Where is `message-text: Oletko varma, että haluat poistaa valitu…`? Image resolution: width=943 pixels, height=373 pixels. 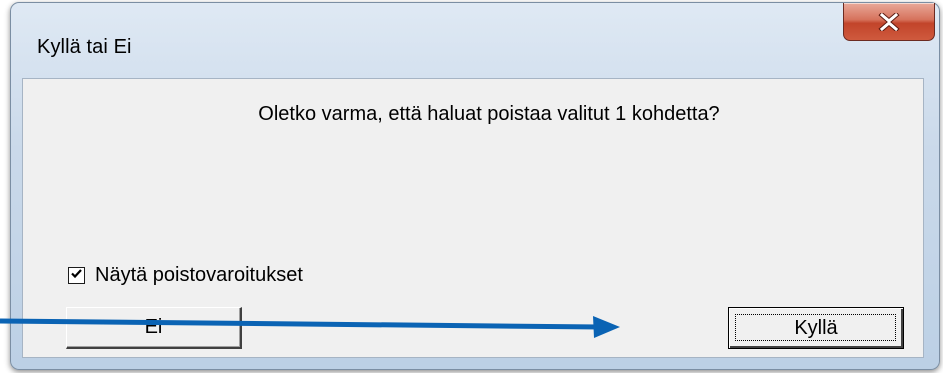
message-text: Oletko varma, että haluat poistaa valitu… is located at coordinates (489, 114).